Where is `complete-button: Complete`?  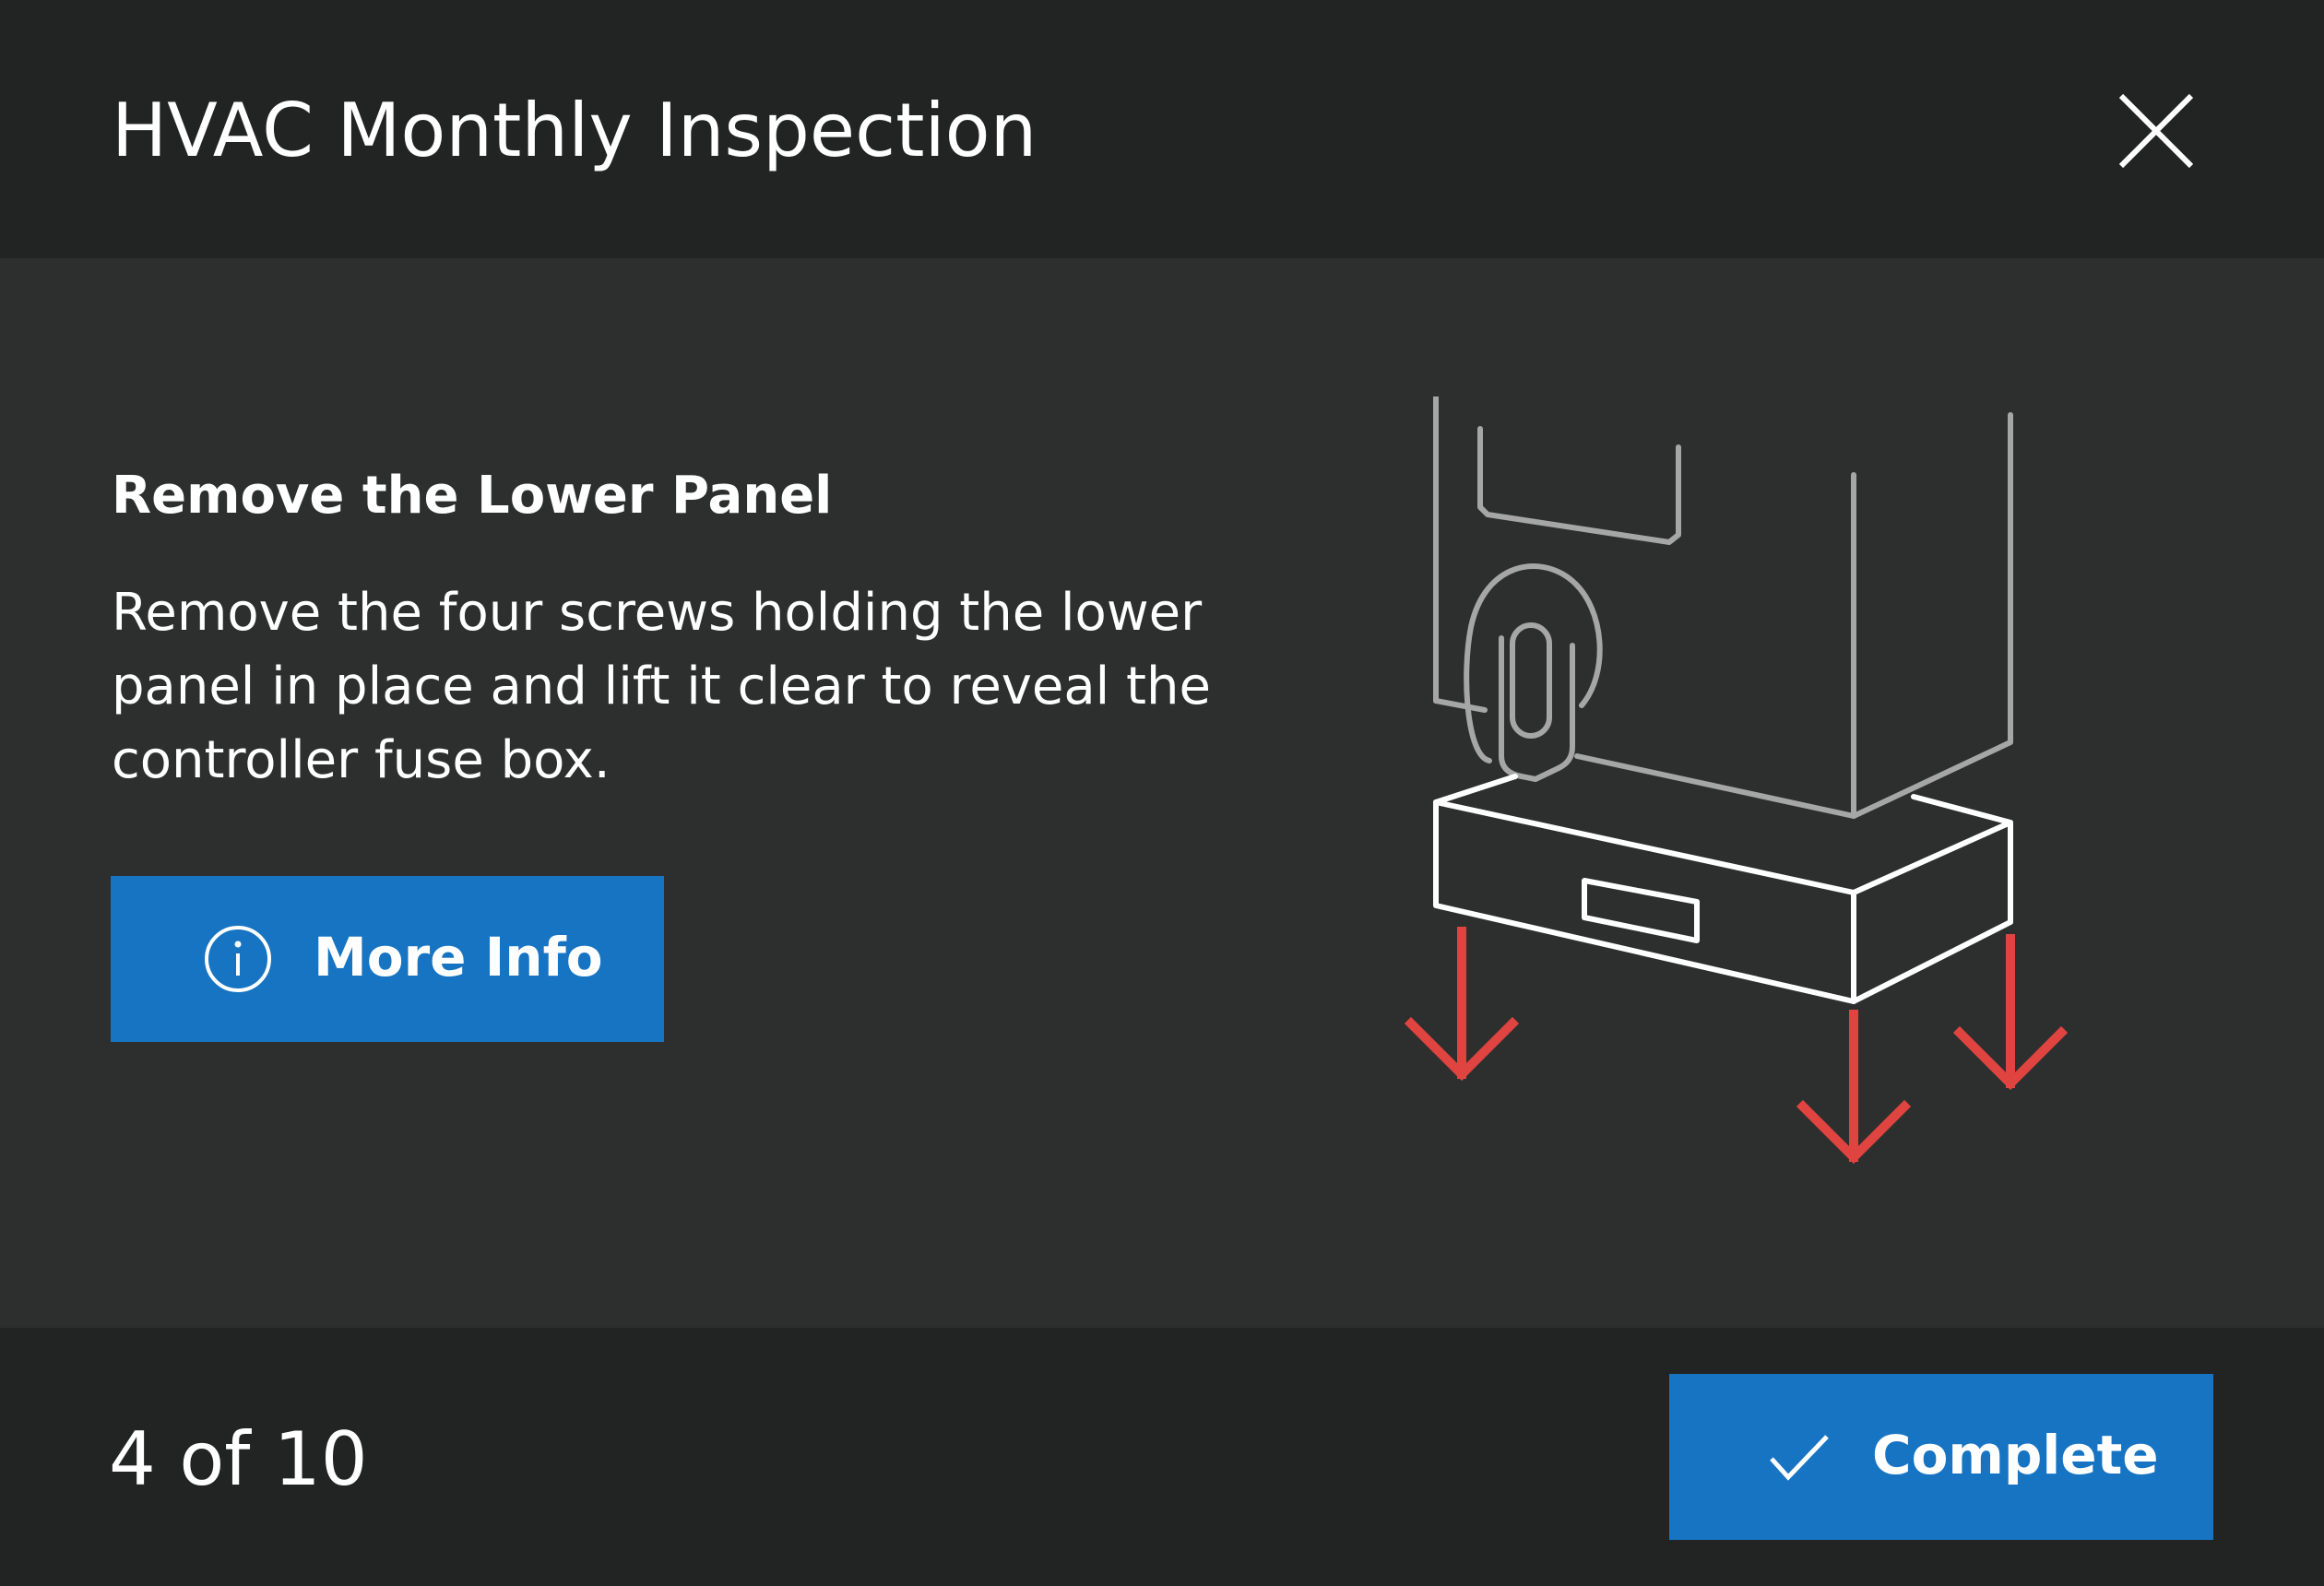
complete-button: Complete is located at coordinates (1941, 1457).